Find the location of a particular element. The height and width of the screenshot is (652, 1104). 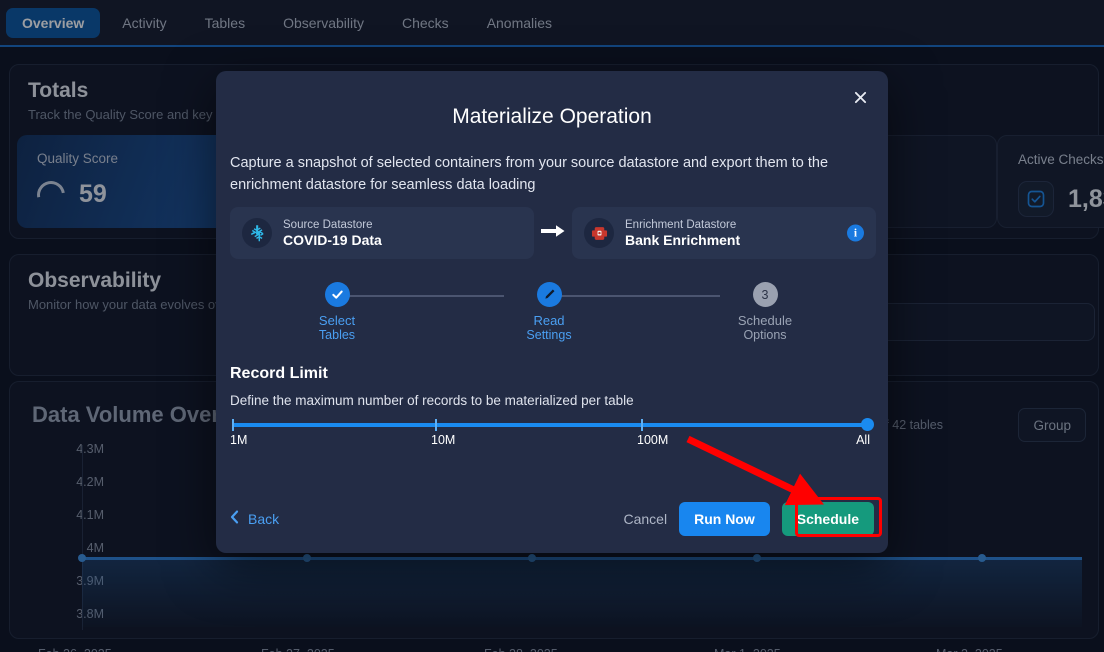

chevron-left-icon is located at coordinates (234, 519).